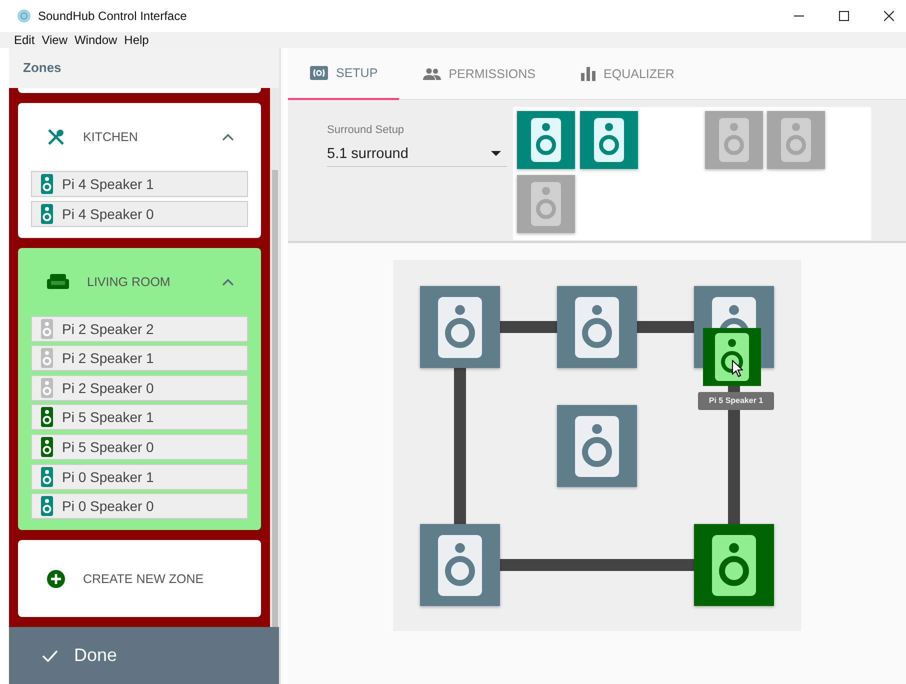  Describe the element at coordinates (55, 40) in the screenshot. I see `menu-item: View` at that location.